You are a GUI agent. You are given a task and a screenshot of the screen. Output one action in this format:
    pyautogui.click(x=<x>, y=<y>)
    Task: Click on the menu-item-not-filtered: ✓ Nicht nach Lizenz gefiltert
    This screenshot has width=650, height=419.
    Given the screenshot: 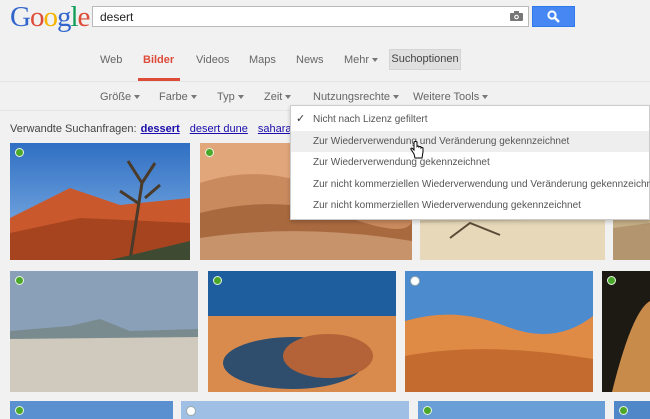 What is the action you would take?
    pyautogui.click(x=470, y=119)
    